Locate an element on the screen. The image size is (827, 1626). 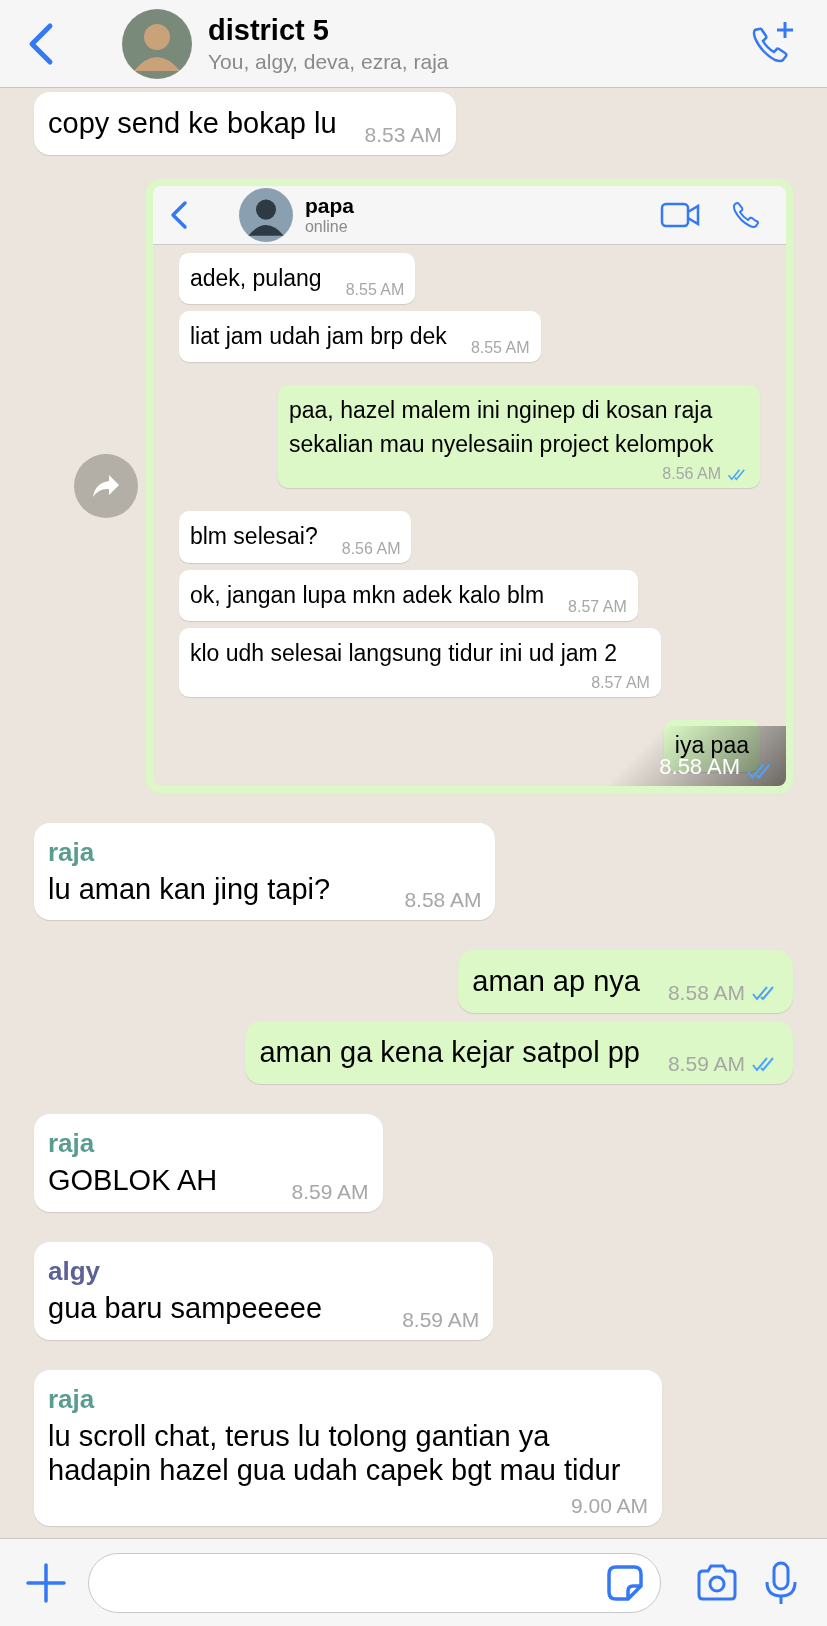
message-text: ok, jangan lupa mkn adek kalo blm is located at coordinates (367, 595).